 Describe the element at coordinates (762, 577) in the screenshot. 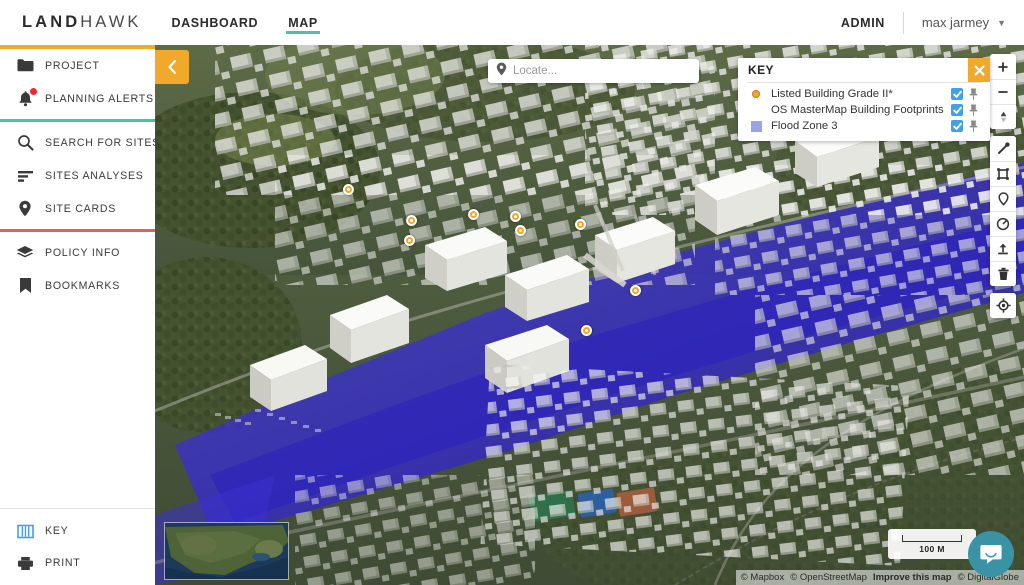

I see `attribution-mapbox: © Mapbox` at that location.